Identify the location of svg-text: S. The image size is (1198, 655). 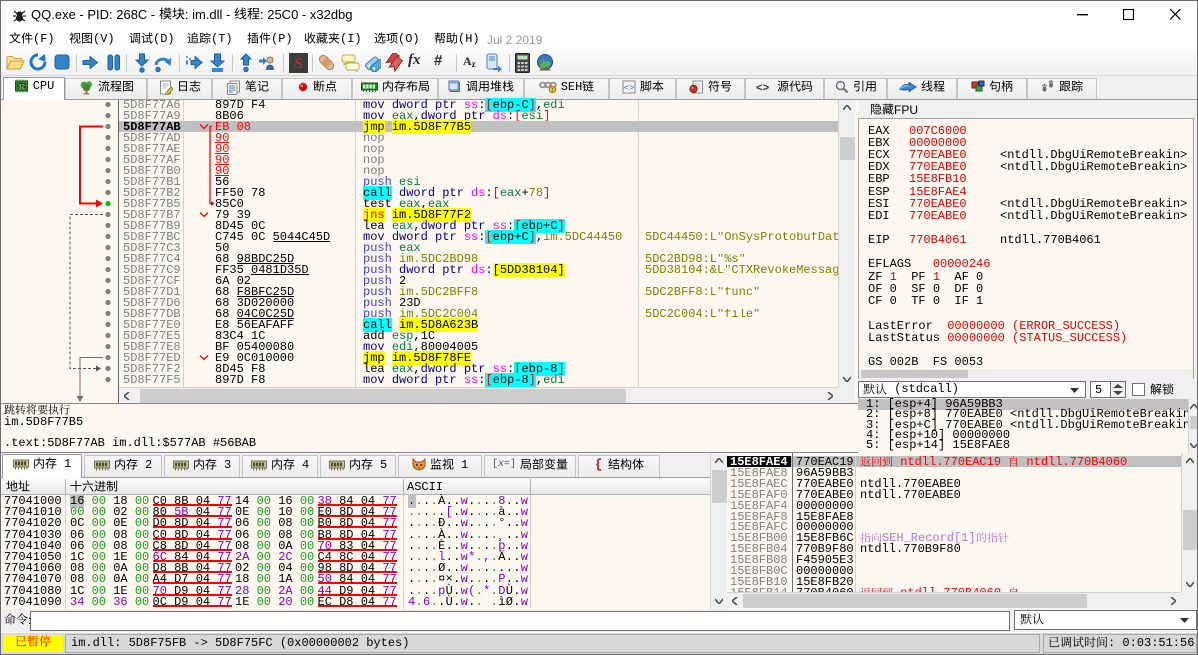
(298, 64).